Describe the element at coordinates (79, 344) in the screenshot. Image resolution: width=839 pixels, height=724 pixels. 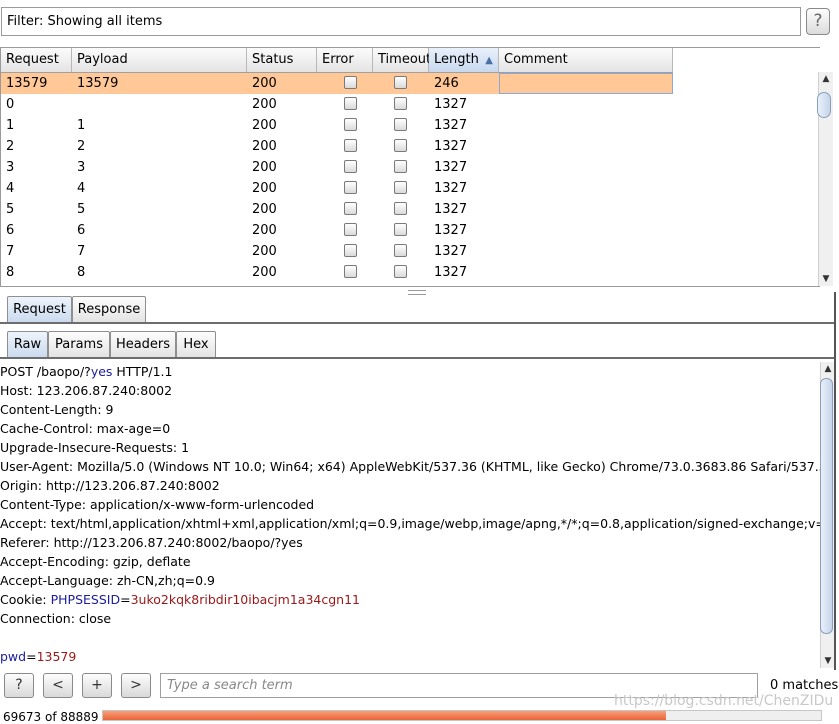
I see `tab-params: Params` at that location.